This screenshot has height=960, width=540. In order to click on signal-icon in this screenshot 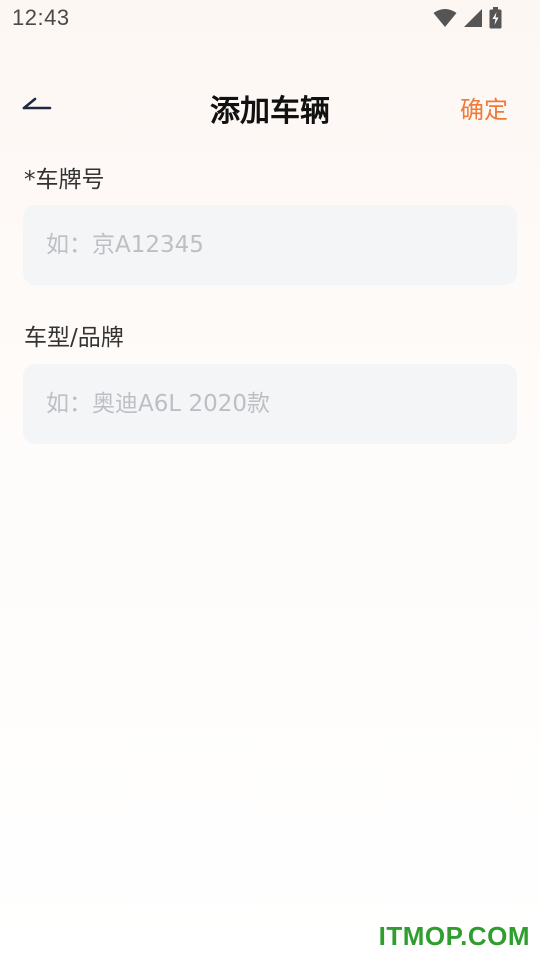, I will do `click(473, 18)`.